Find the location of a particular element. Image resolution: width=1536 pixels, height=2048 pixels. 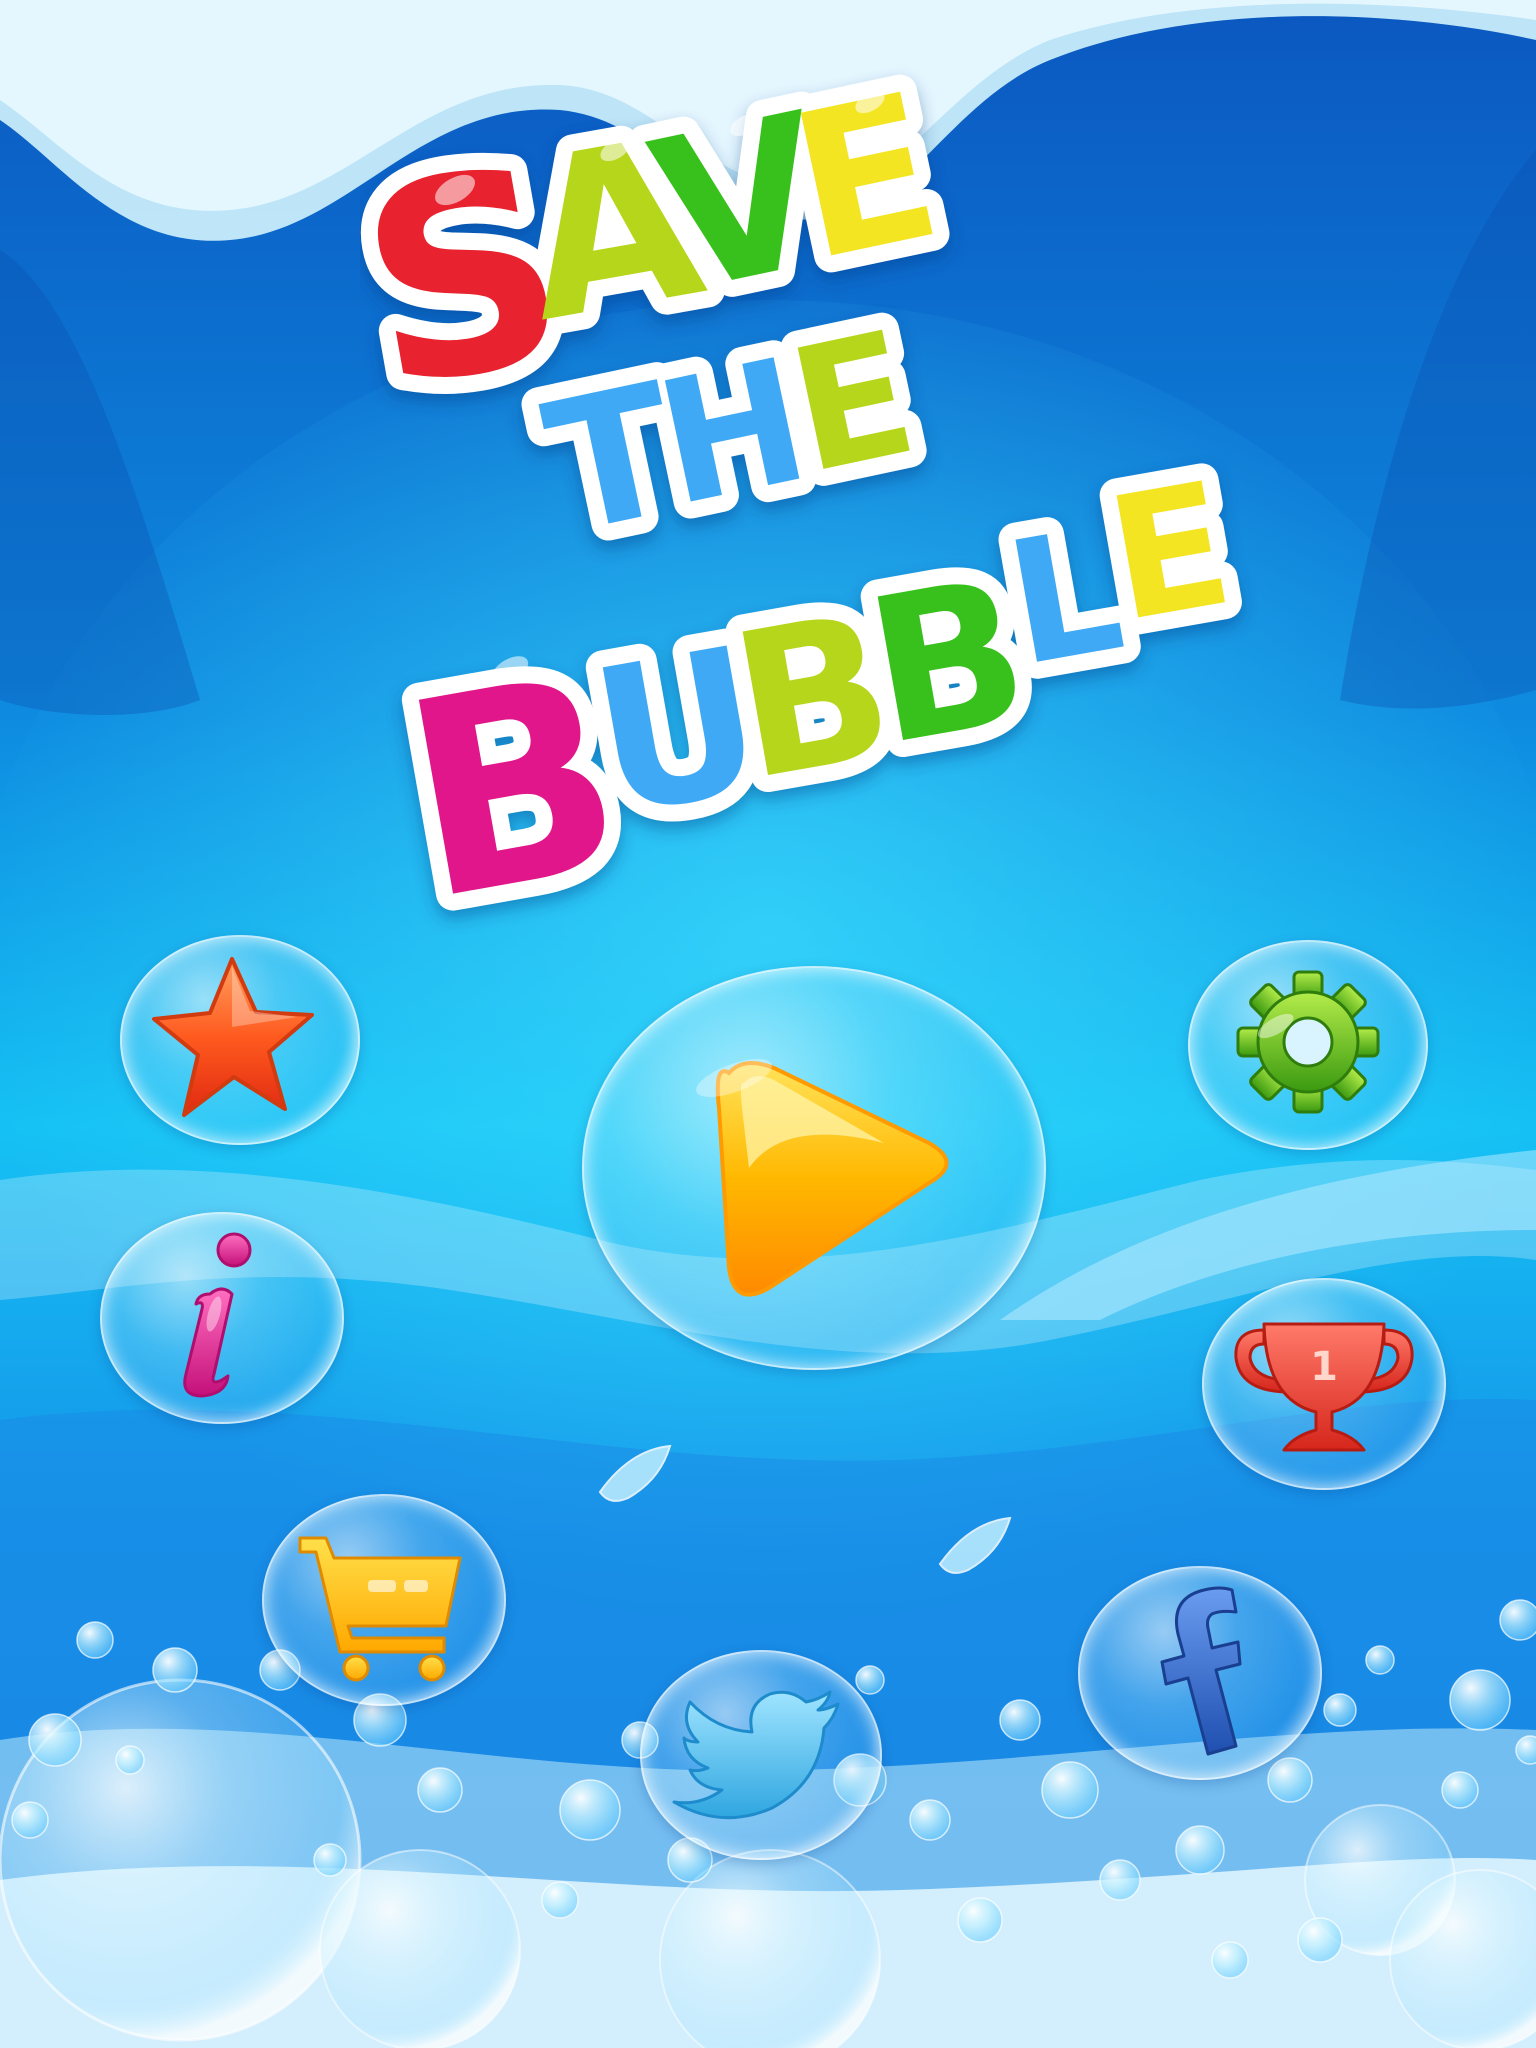

facebook-share-button is located at coordinates (1200, 1673).